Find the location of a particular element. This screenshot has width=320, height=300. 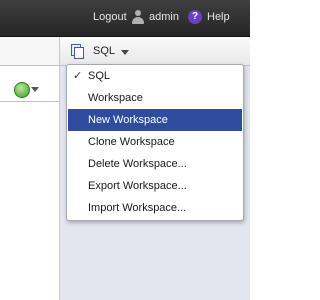

menu-item-new-workspace: New Workspace is located at coordinates (155, 120).